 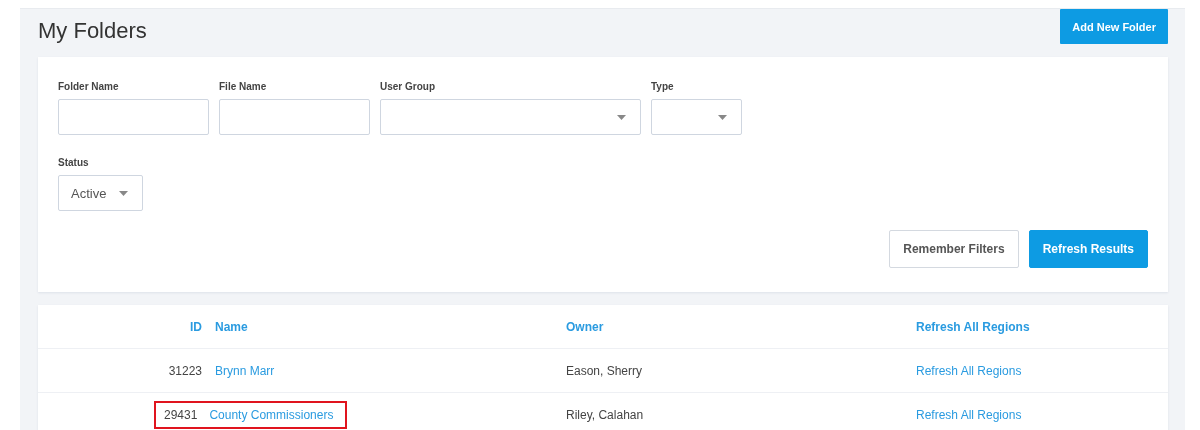 I want to click on column-header: Refresh All Regions, so click(x=973, y=326).